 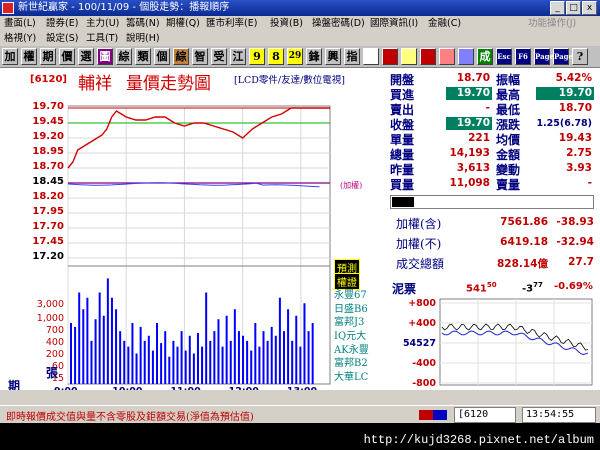 I want to click on index-value: 7561.86, so click(x=524, y=222).